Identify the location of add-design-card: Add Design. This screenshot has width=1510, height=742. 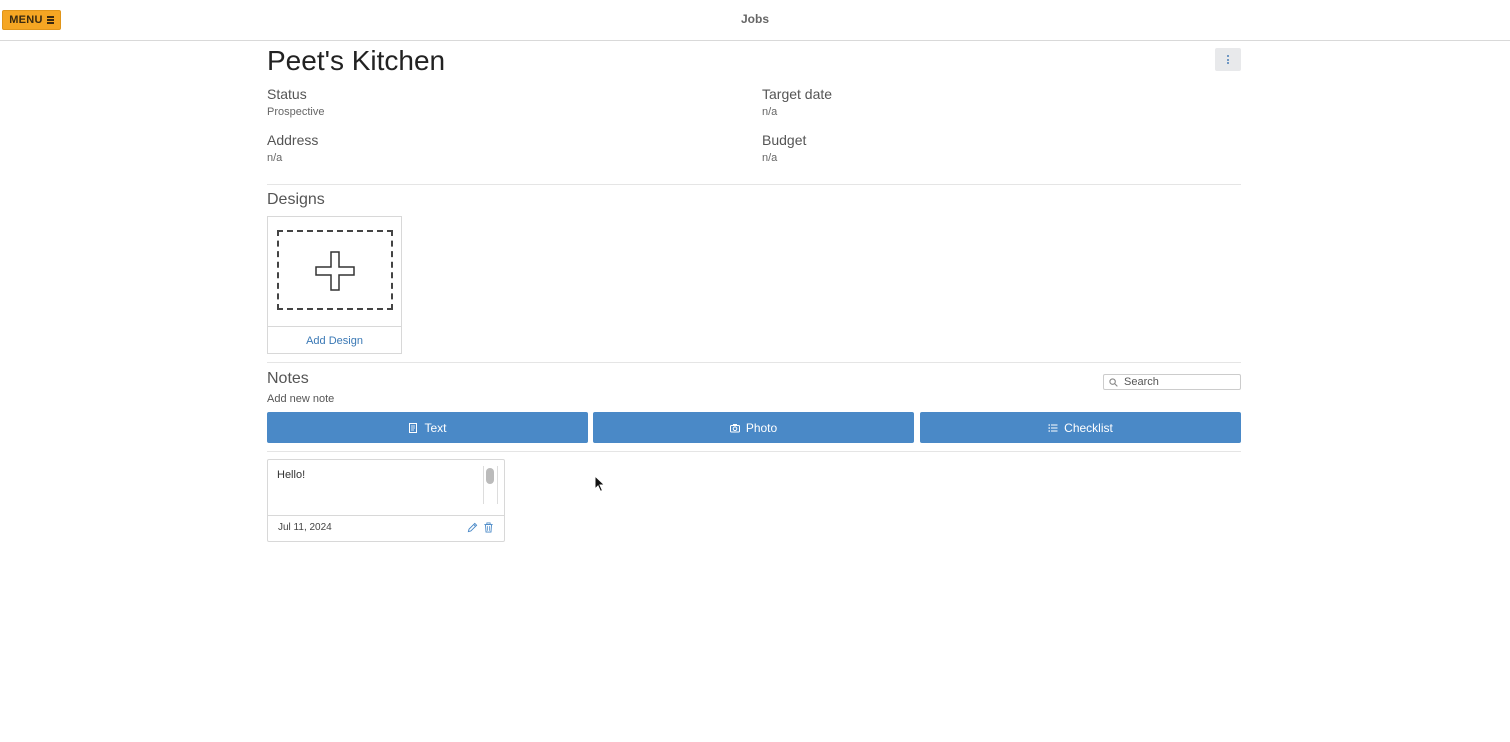
(334, 285).